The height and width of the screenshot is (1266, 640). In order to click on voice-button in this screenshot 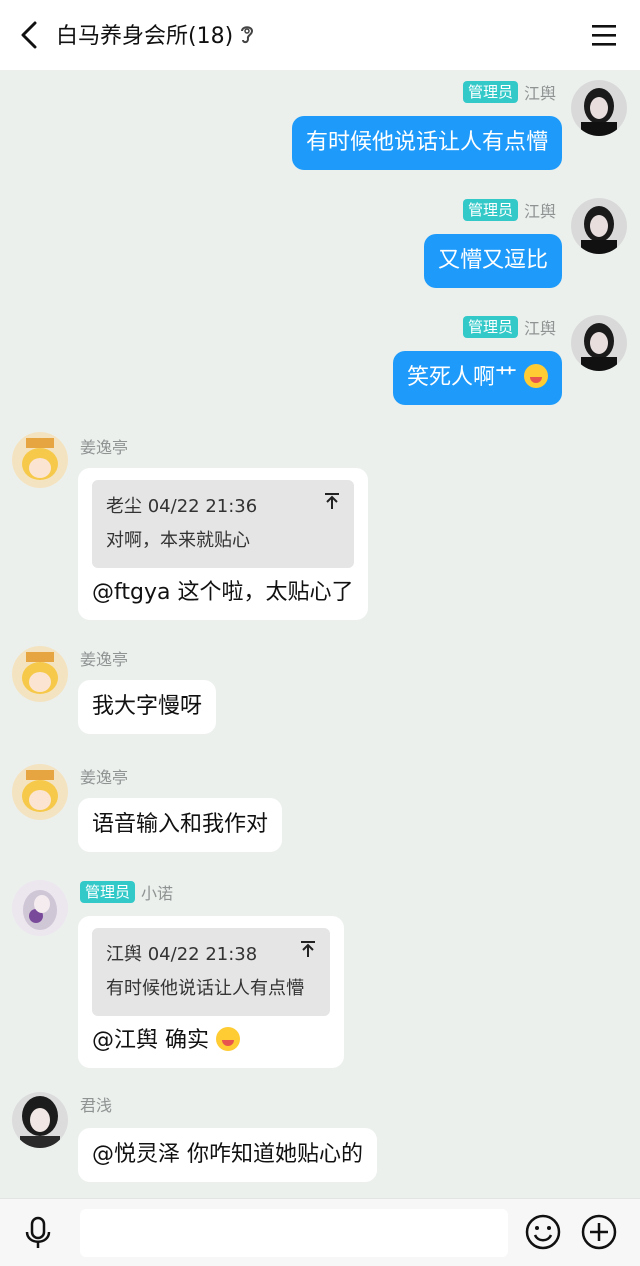, I will do `click(38, 1233)`.